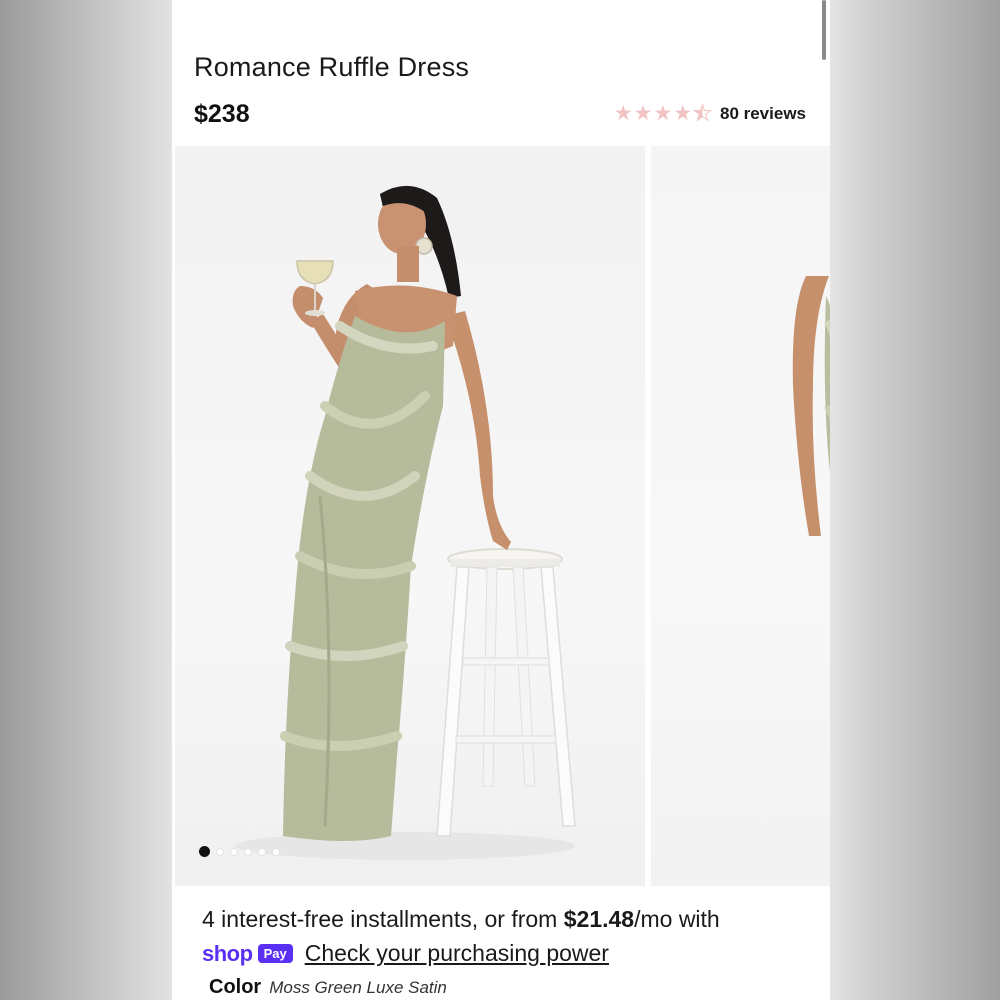  What do you see at coordinates (677, 919) in the screenshot?
I see `installments-suffix: /mo with` at bounding box center [677, 919].